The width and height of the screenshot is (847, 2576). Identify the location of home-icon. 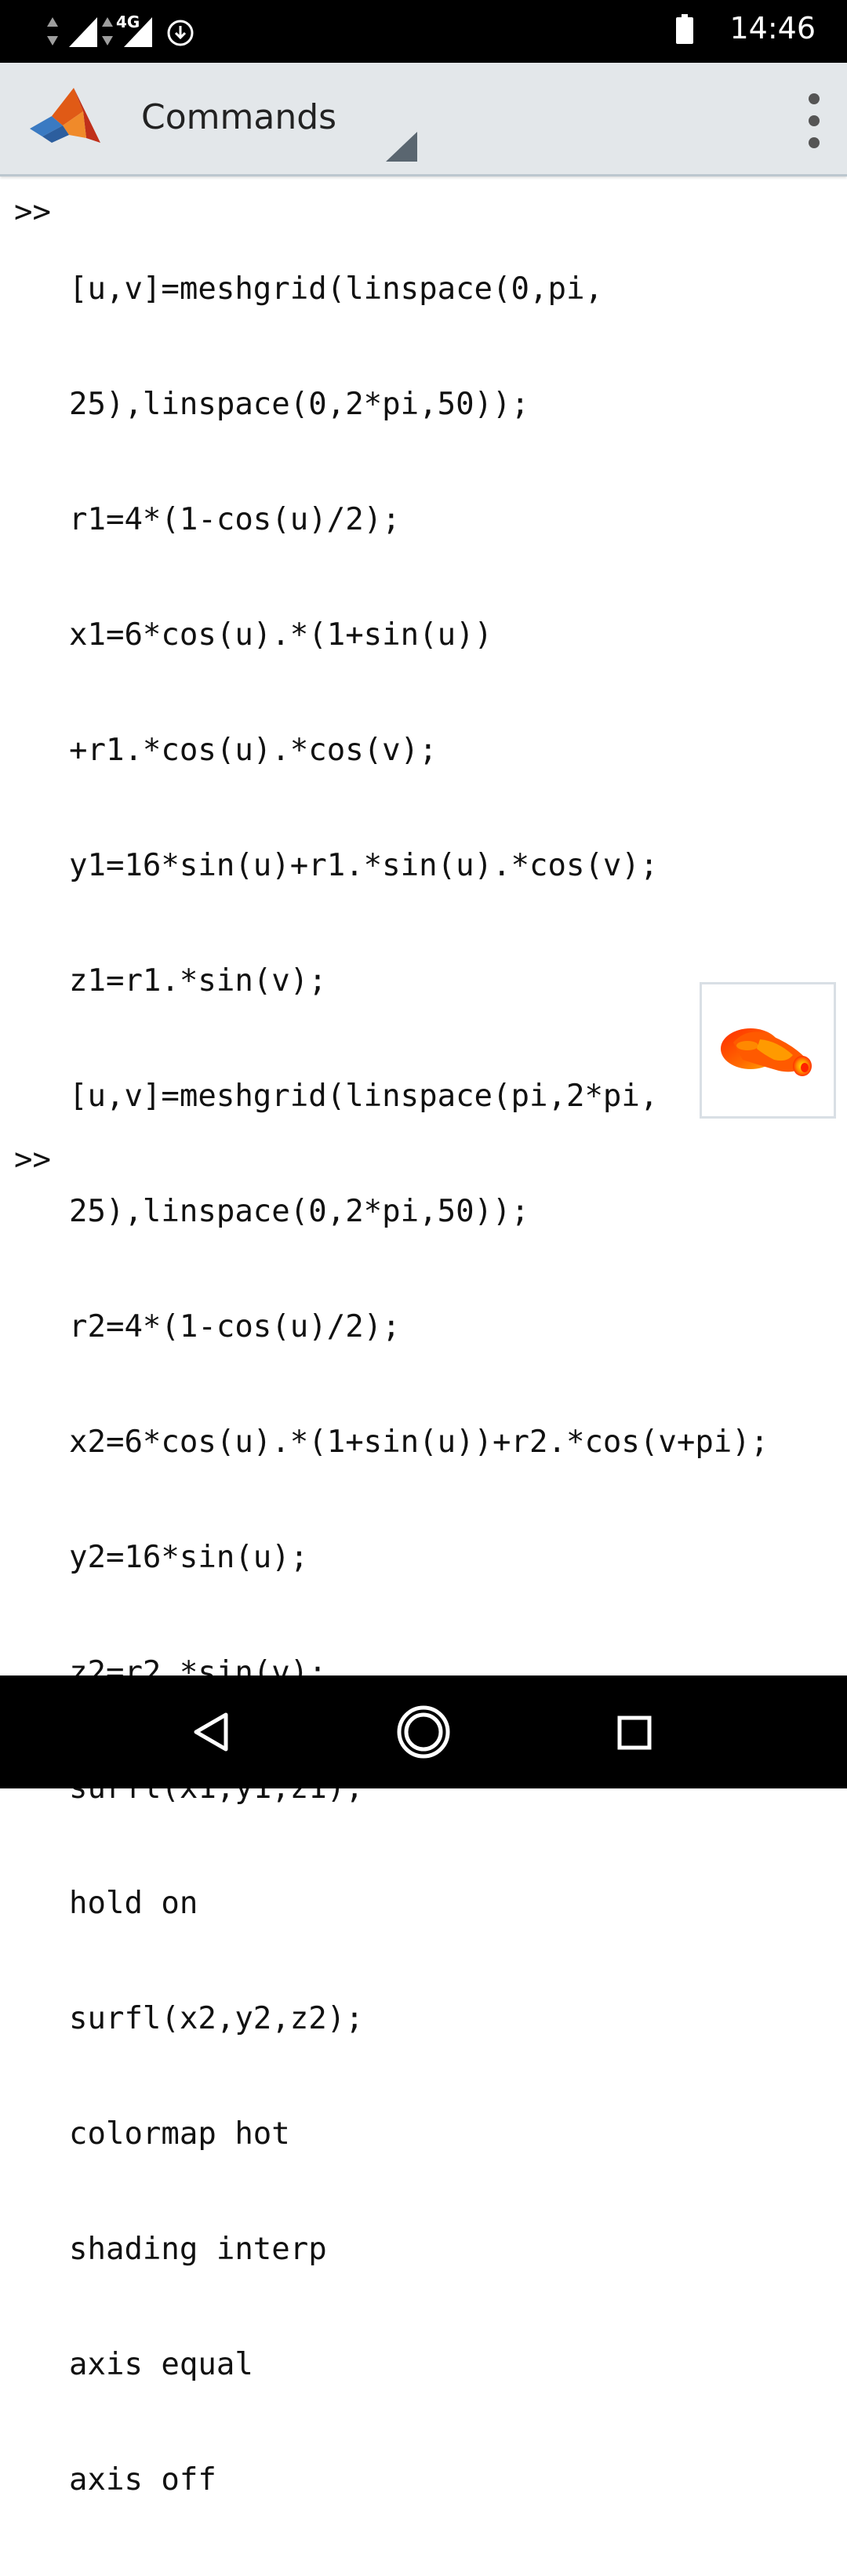
(423, 1732).